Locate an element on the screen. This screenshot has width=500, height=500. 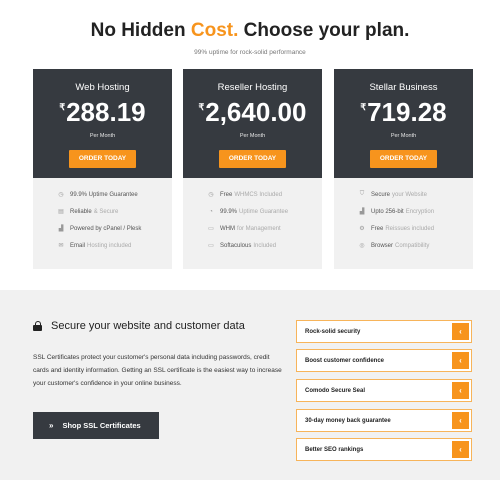
accordion-item: Better SEO rankings ‹ is located at coordinates (384, 449).